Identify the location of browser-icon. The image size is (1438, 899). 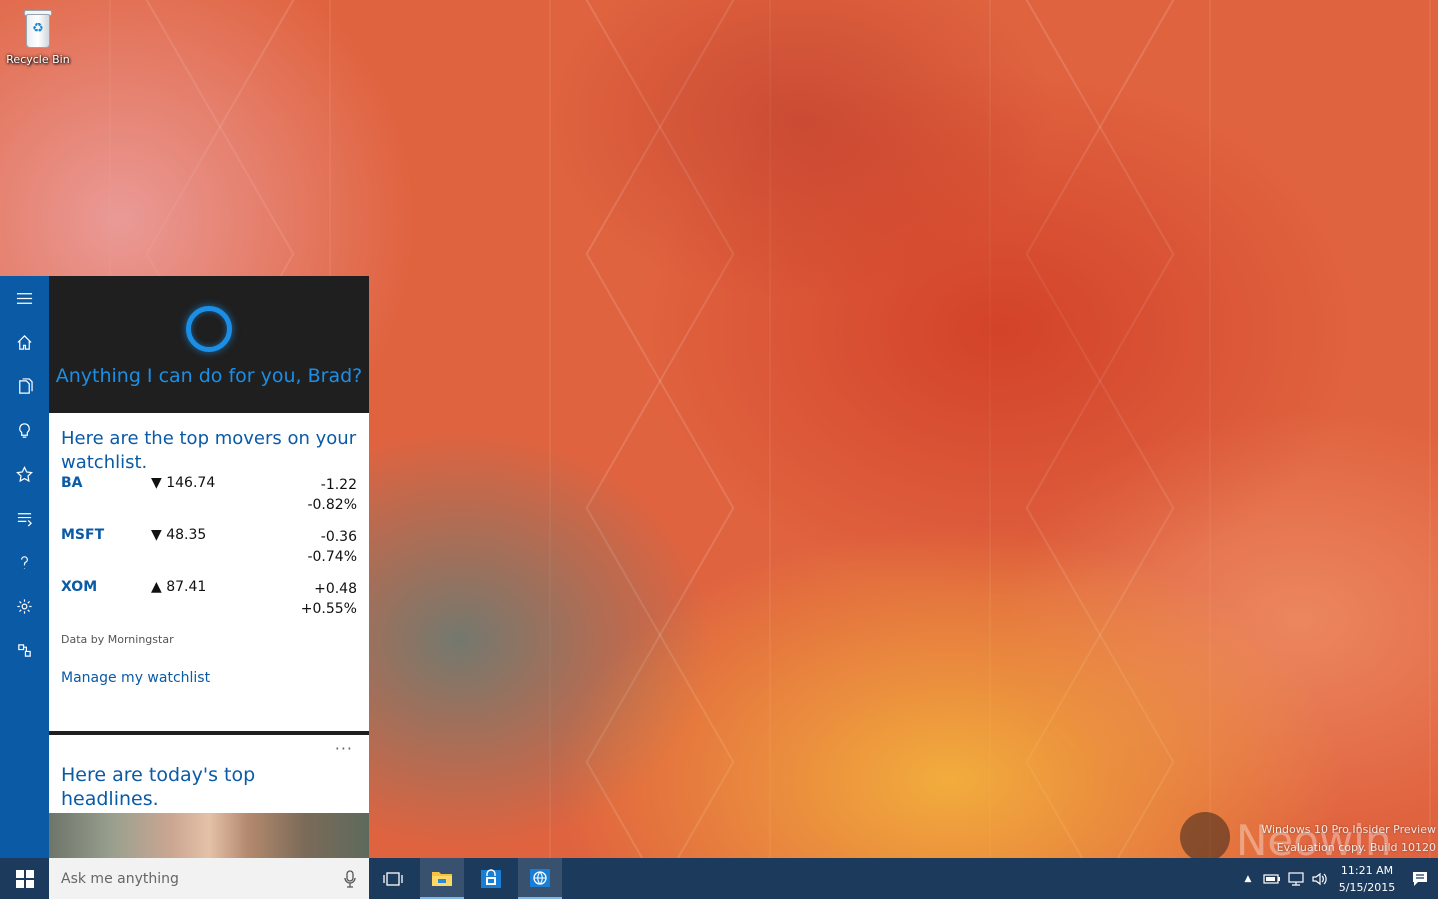
(540, 877).